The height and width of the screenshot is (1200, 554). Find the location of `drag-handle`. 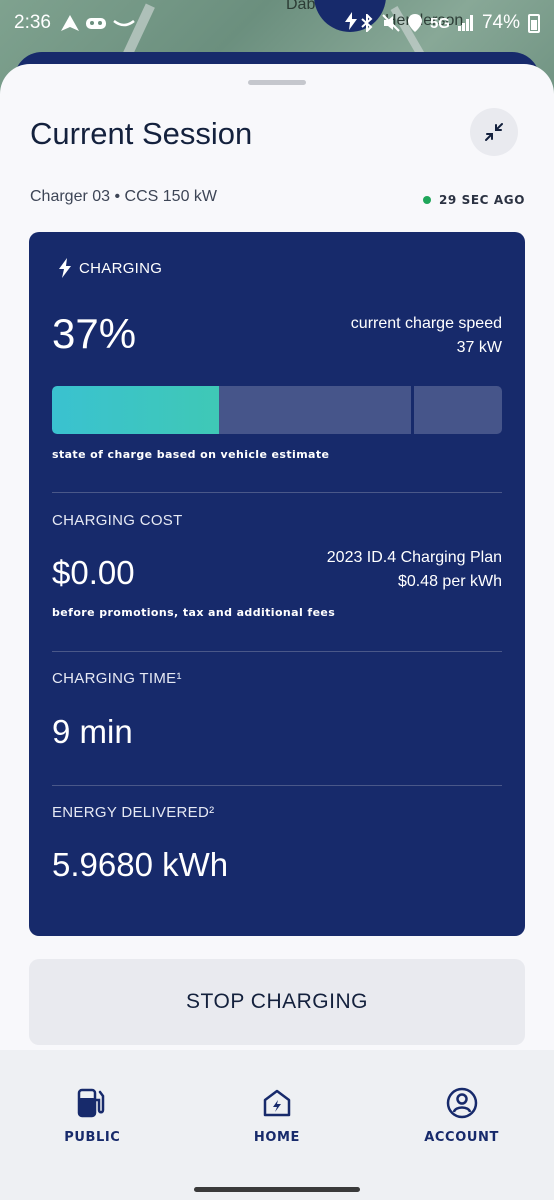

drag-handle is located at coordinates (277, 82).